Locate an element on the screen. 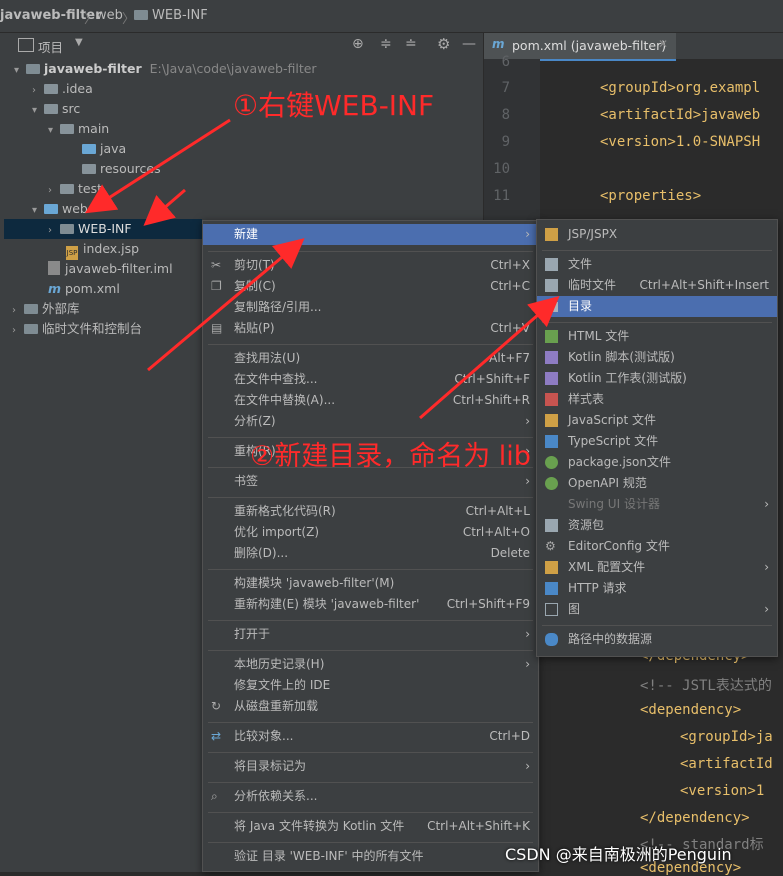 Image resolution: width=783 pixels, height=876 pixels. annotation-step1: ①右键WEB-INF is located at coordinates (334, 105).